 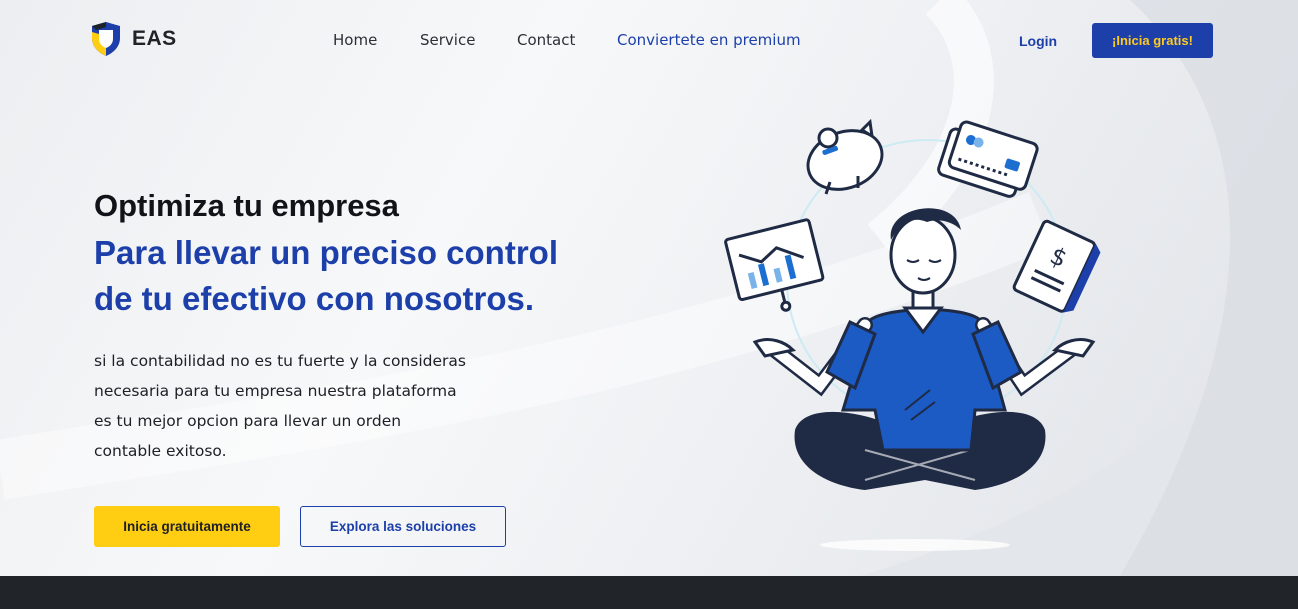 What do you see at coordinates (447, 40) in the screenshot?
I see `nav-service: Service` at bounding box center [447, 40].